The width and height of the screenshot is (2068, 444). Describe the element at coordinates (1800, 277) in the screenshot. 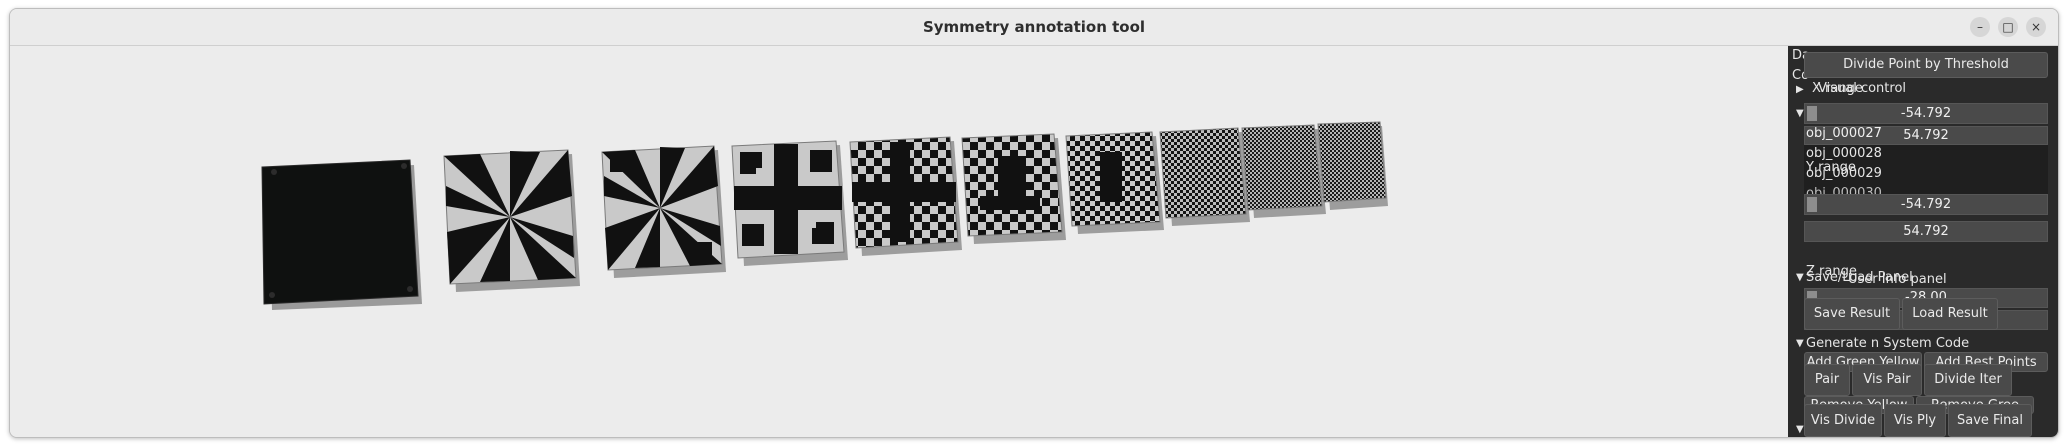

I see `save-load-collapse-icon: ▼` at that location.